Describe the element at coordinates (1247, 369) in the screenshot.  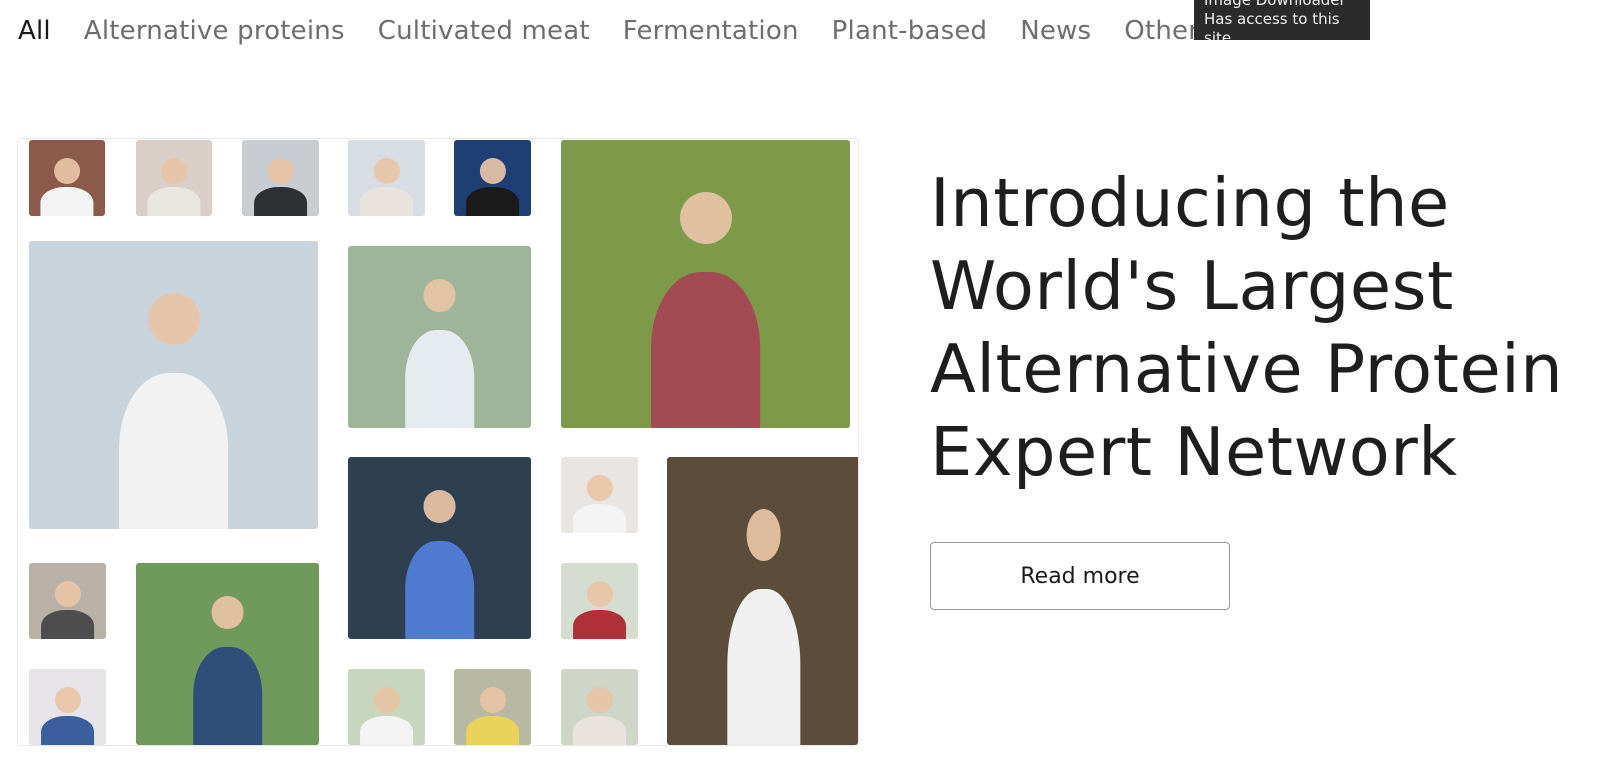
I see `hero-title-line: Alternative Protein` at that location.